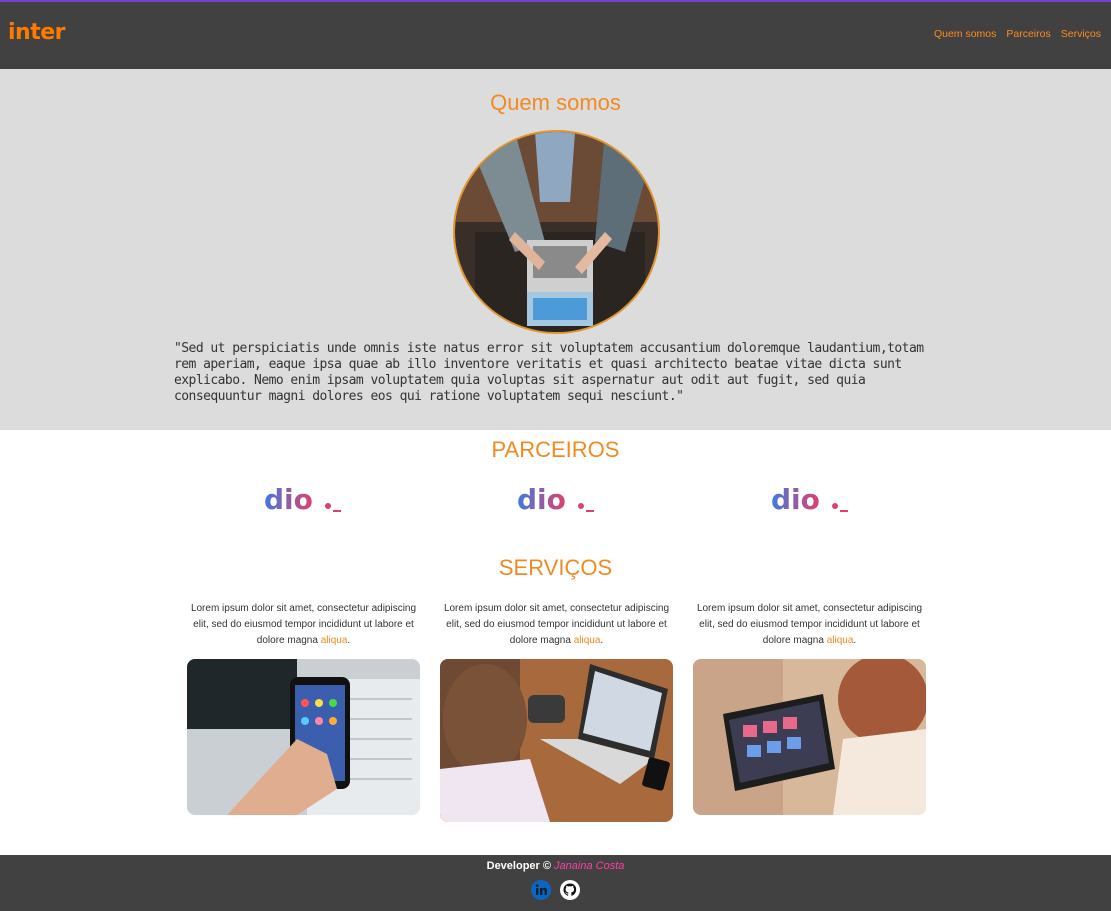 This screenshot has width=1111, height=911. Describe the element at coordinates (303, 737) in the screenshot. I see `service-image-phone` at that location.